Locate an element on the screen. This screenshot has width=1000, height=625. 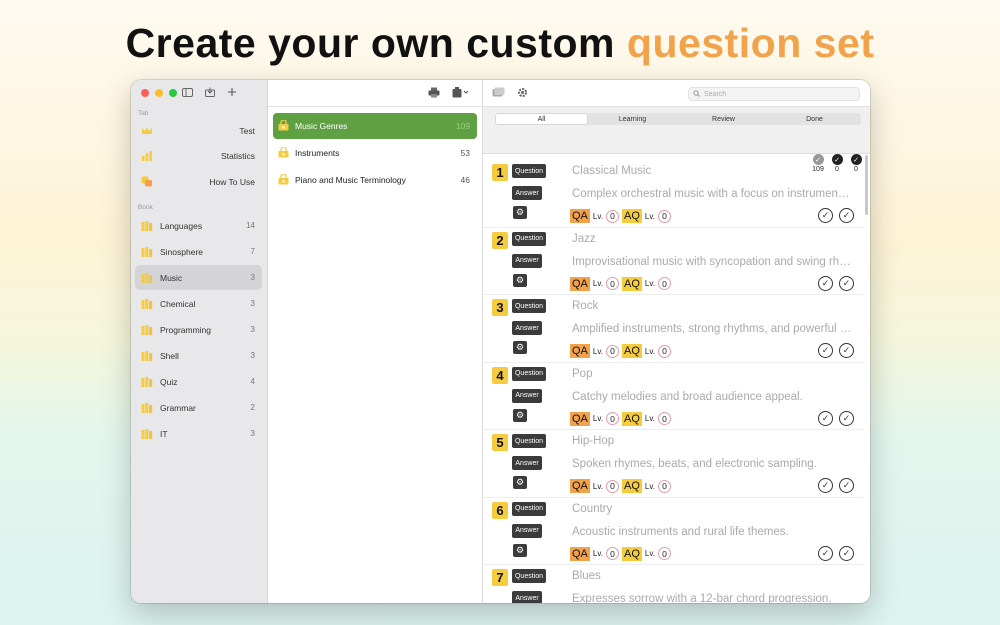
headline-main: Create your own custom is located at coordinates (370, 43).